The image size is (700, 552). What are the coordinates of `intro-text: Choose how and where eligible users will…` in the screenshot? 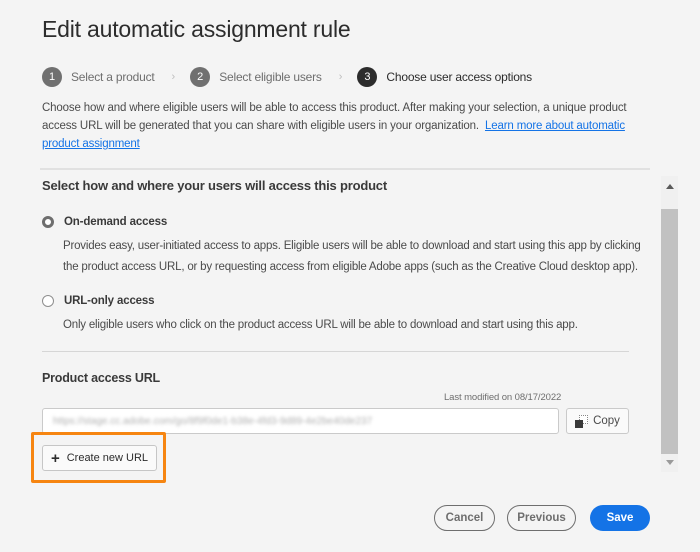 It's located at (342, 126).